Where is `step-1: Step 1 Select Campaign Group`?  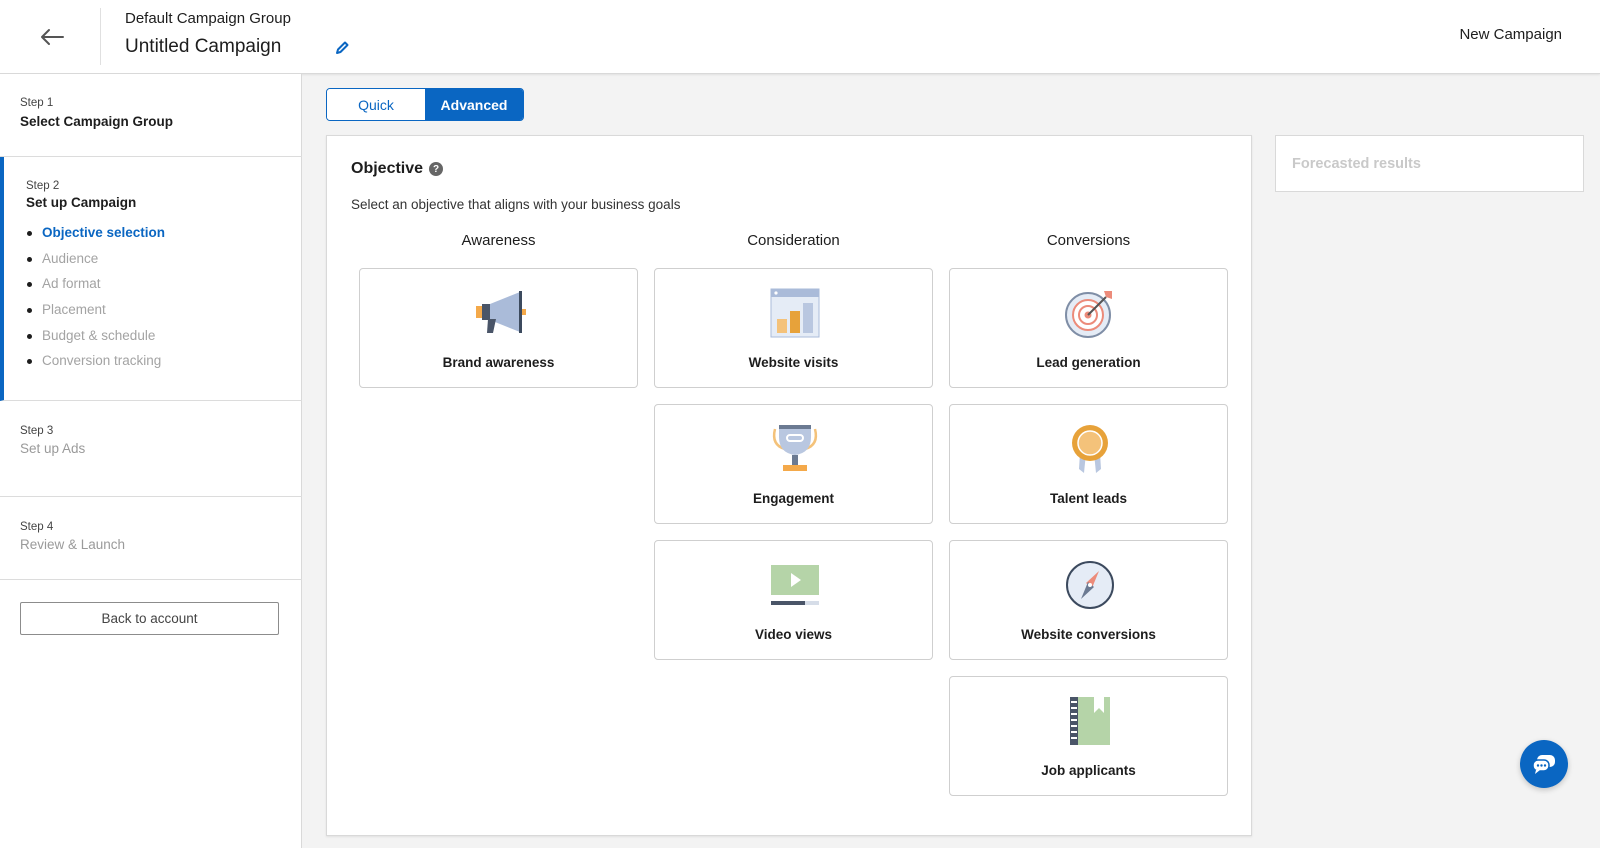 step-1: Step 1 Select Campaign Group is located at coordinates (151, 115).